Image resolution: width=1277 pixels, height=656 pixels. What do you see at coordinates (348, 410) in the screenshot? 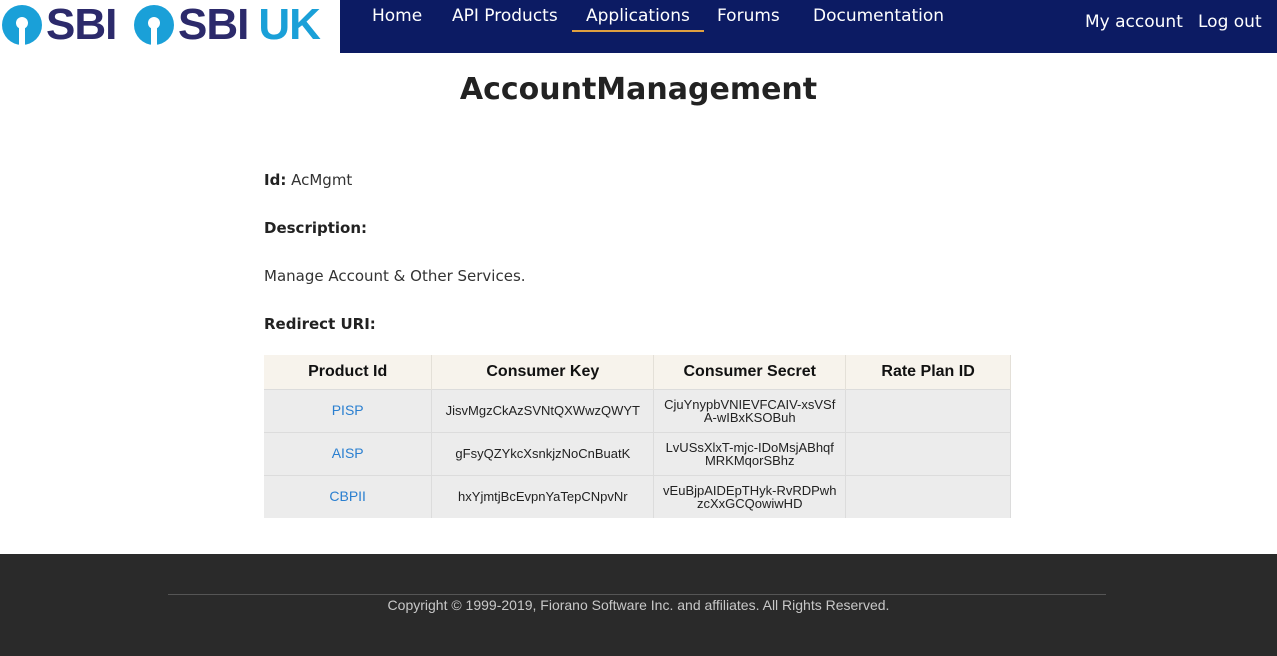
I see `product-id-link: PISP` at bounding box center [348, 410].